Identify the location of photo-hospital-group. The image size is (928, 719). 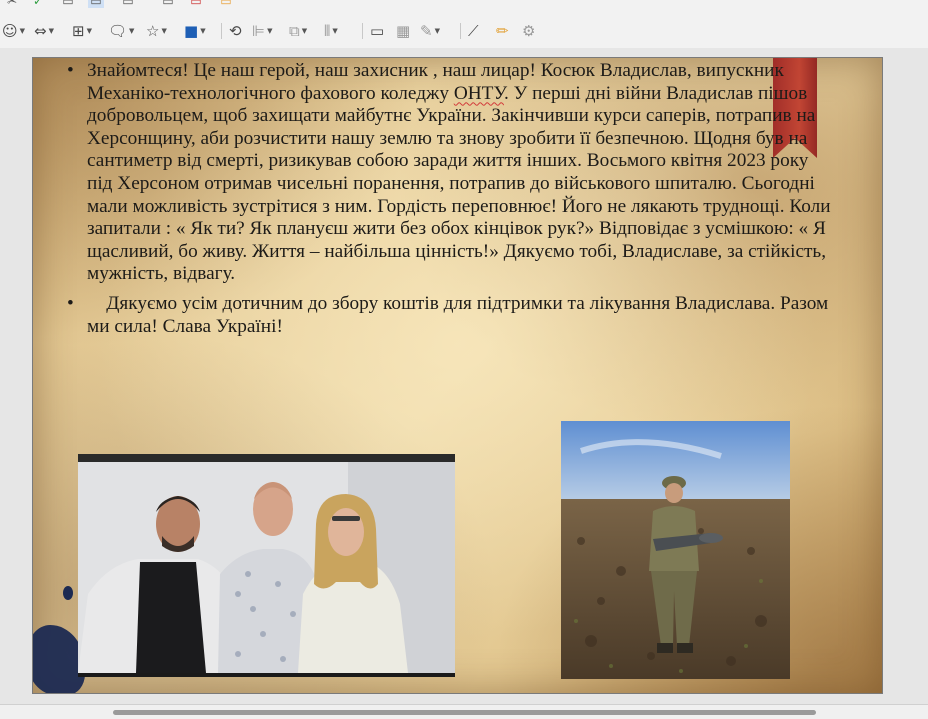
(266, 565).